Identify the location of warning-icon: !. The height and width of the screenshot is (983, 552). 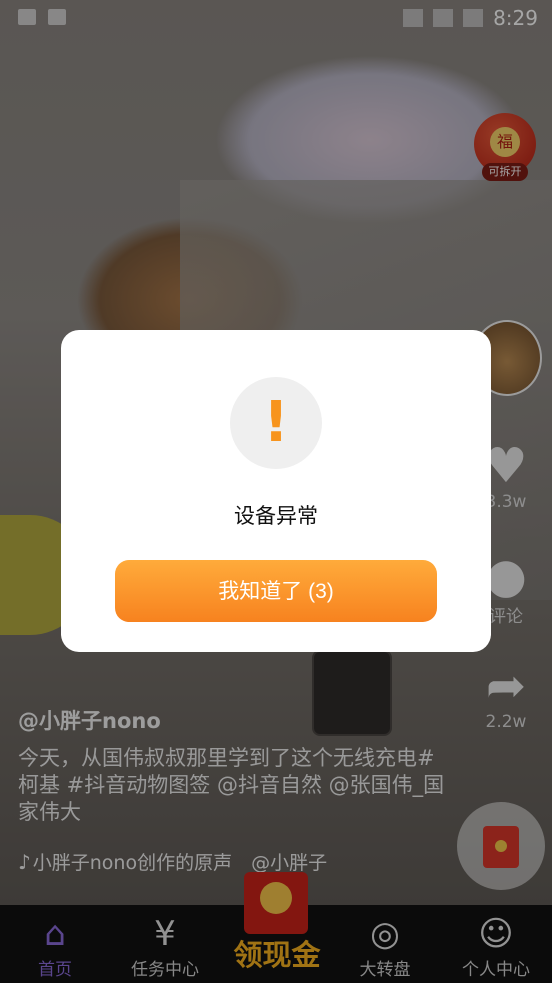
(276, 423).